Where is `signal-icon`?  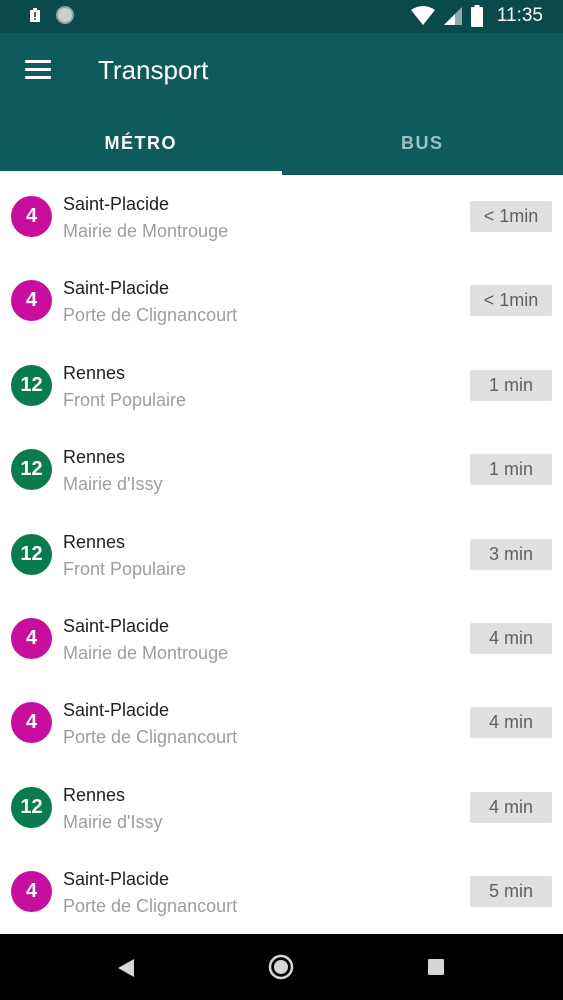
signal-icon is located at coordinates (452, 16).